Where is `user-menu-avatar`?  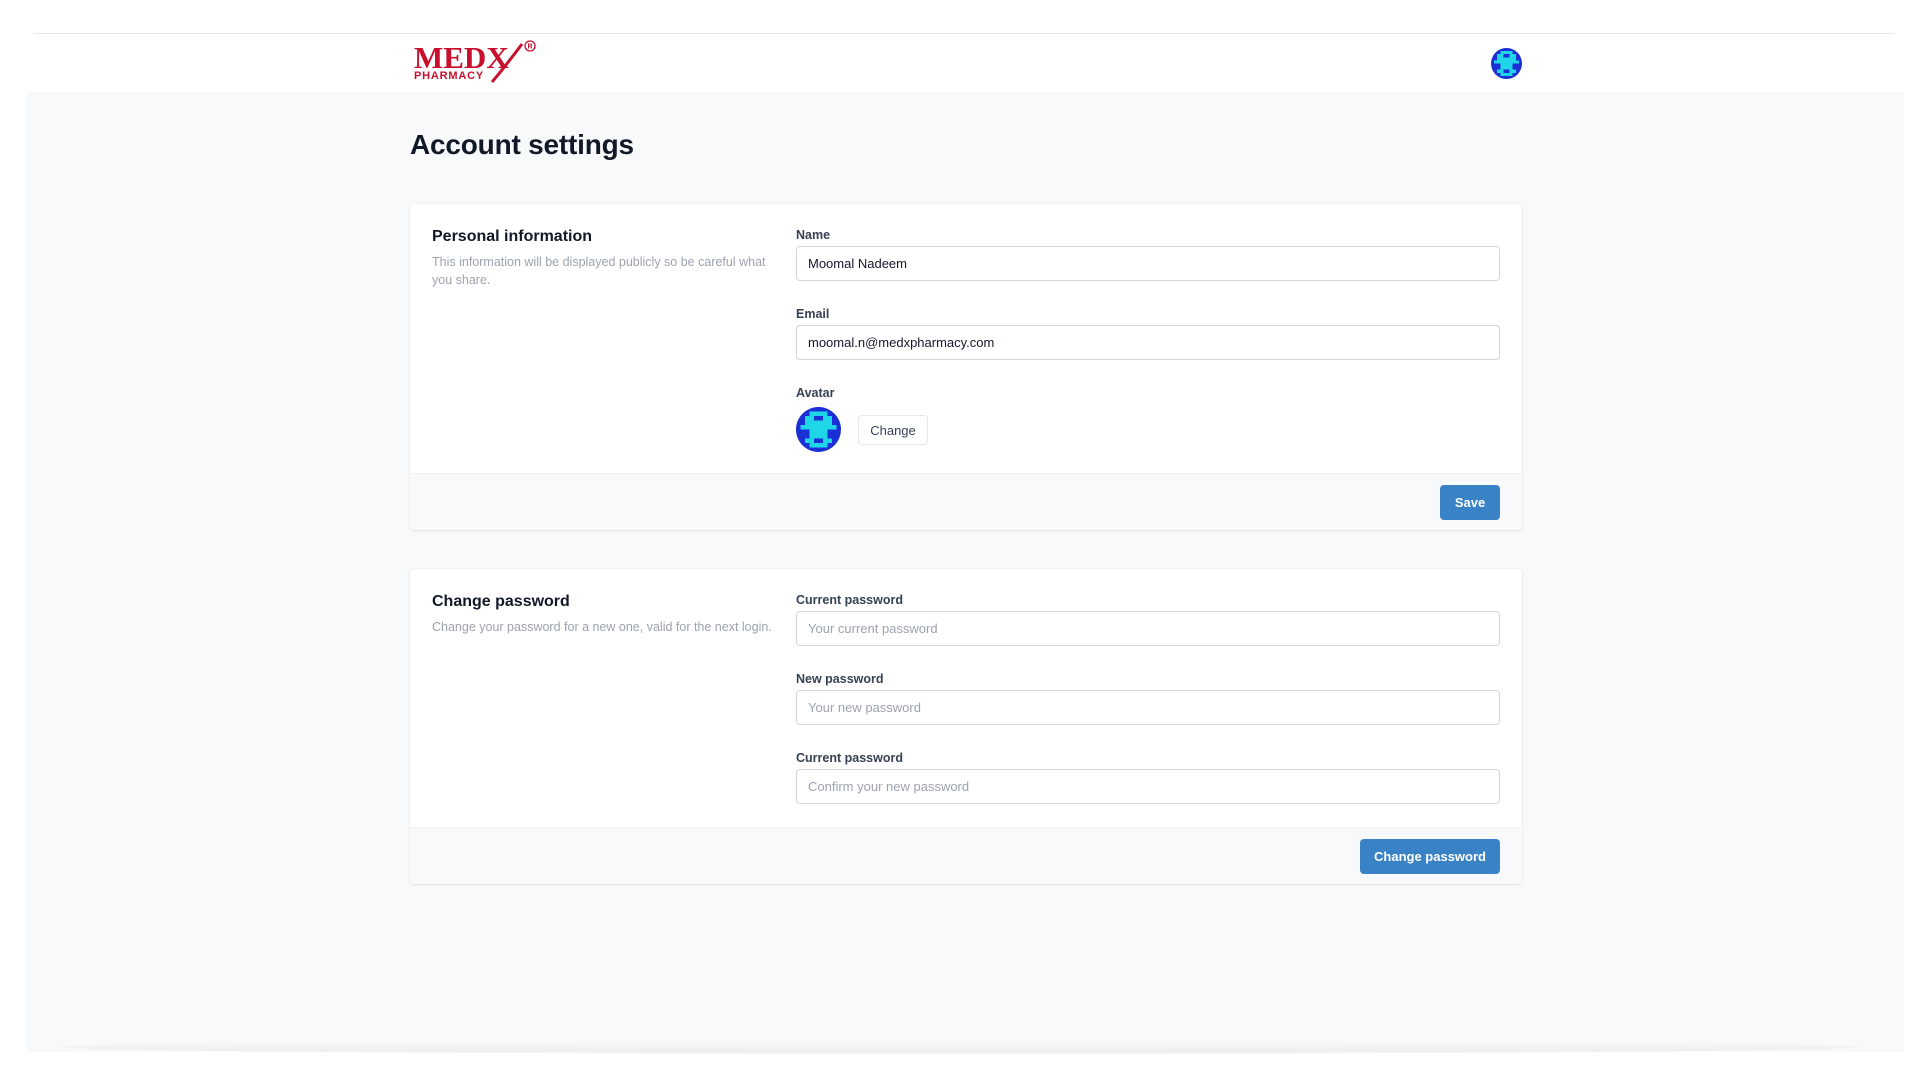 user-menu-avatar is located at coordinates (1506, 63).